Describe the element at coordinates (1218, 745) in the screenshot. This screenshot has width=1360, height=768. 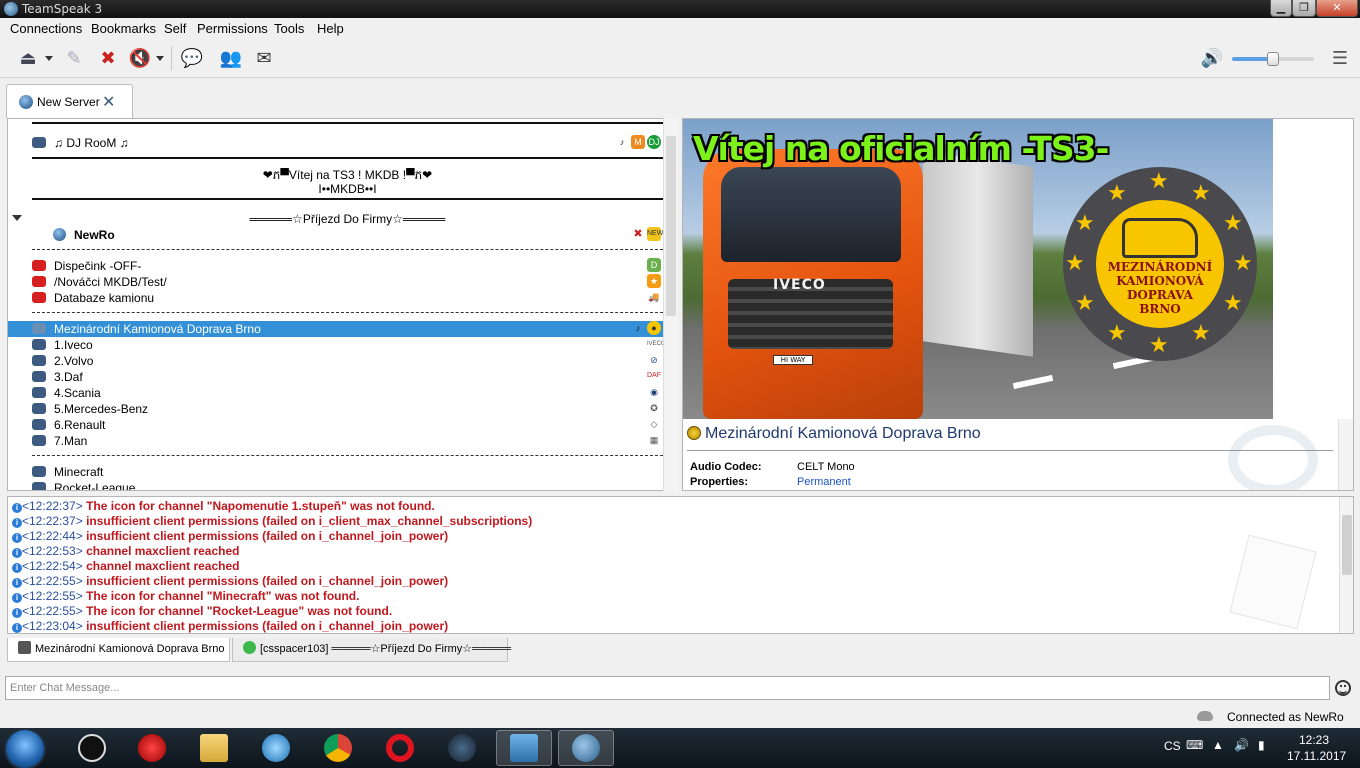
I see `tray-arrow-icon: ▲` at that location.